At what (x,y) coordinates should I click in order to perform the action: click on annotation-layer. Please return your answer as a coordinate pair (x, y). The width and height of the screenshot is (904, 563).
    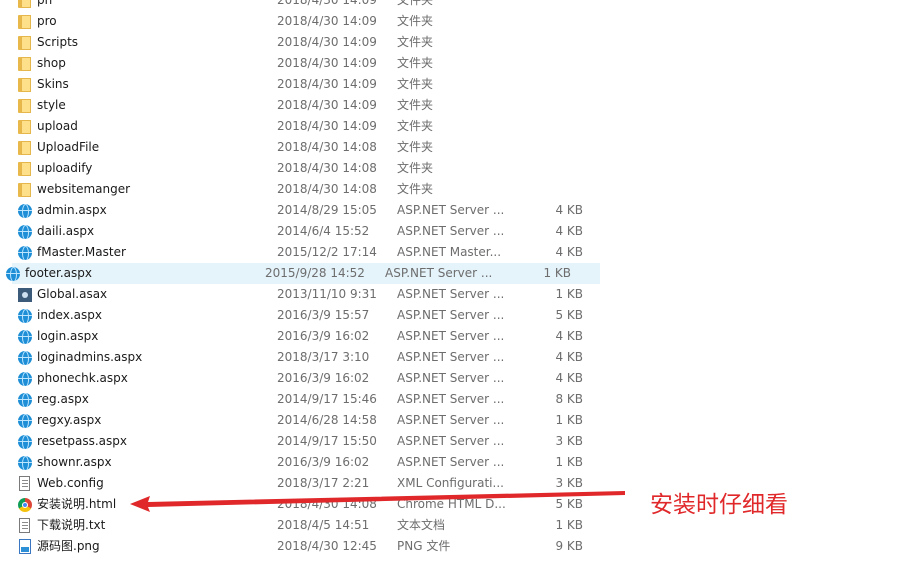
    Looking at the image, I should click on (377, 501).